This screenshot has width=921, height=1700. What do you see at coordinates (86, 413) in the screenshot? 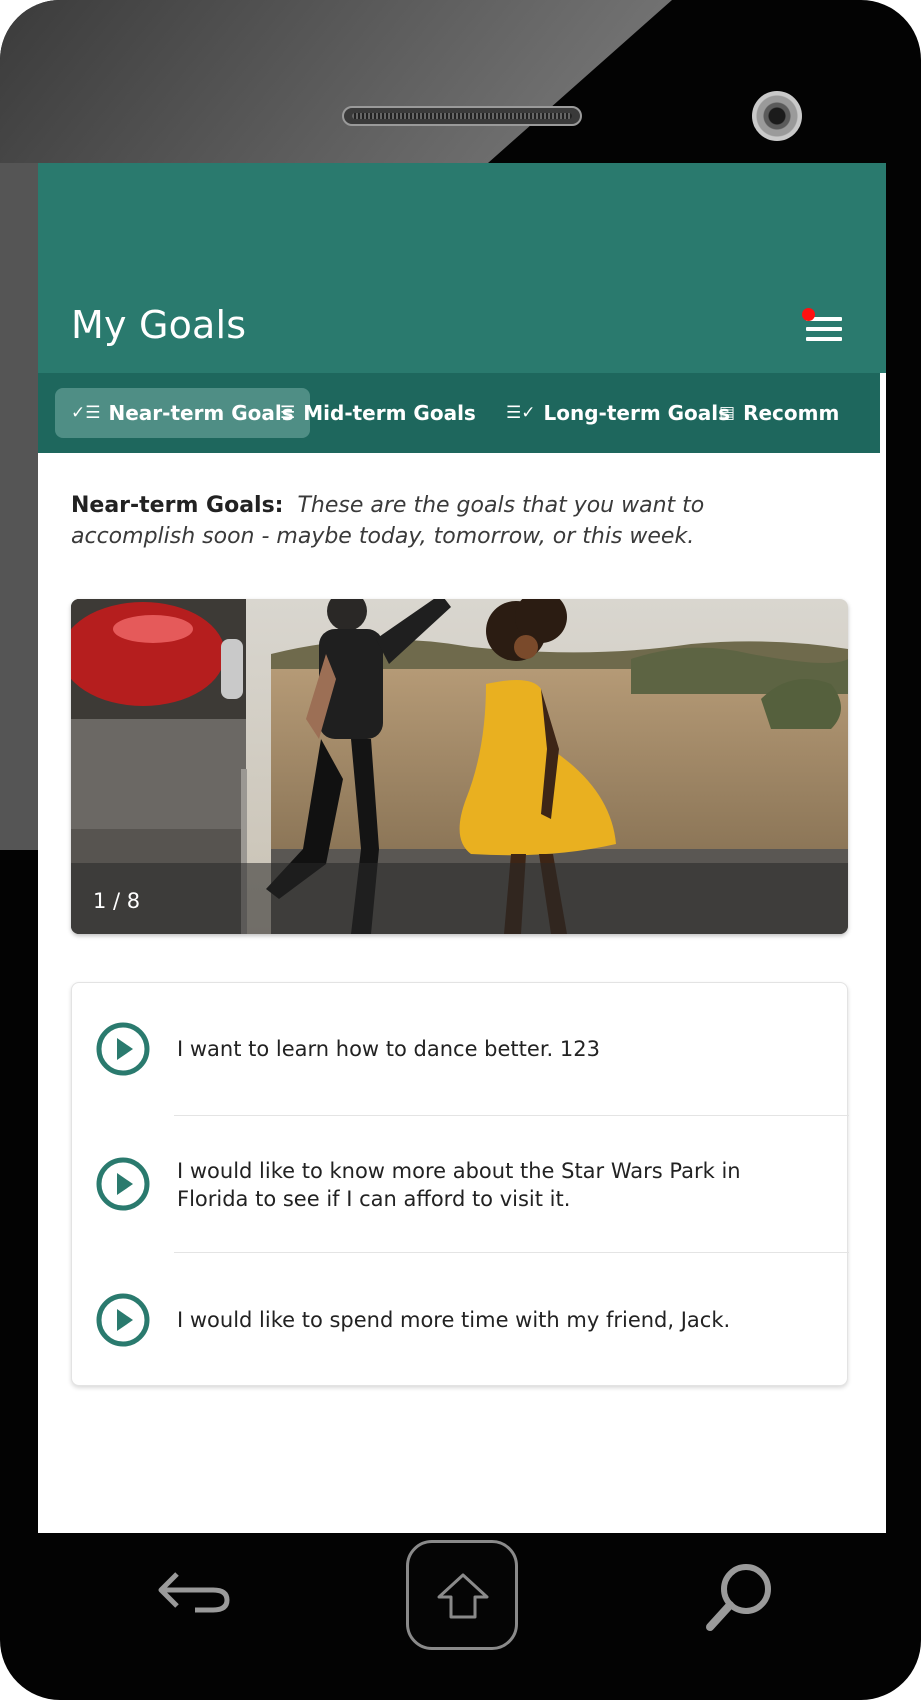
I see `checklist-icon: ✓☰` at bounding box center [86, 413].